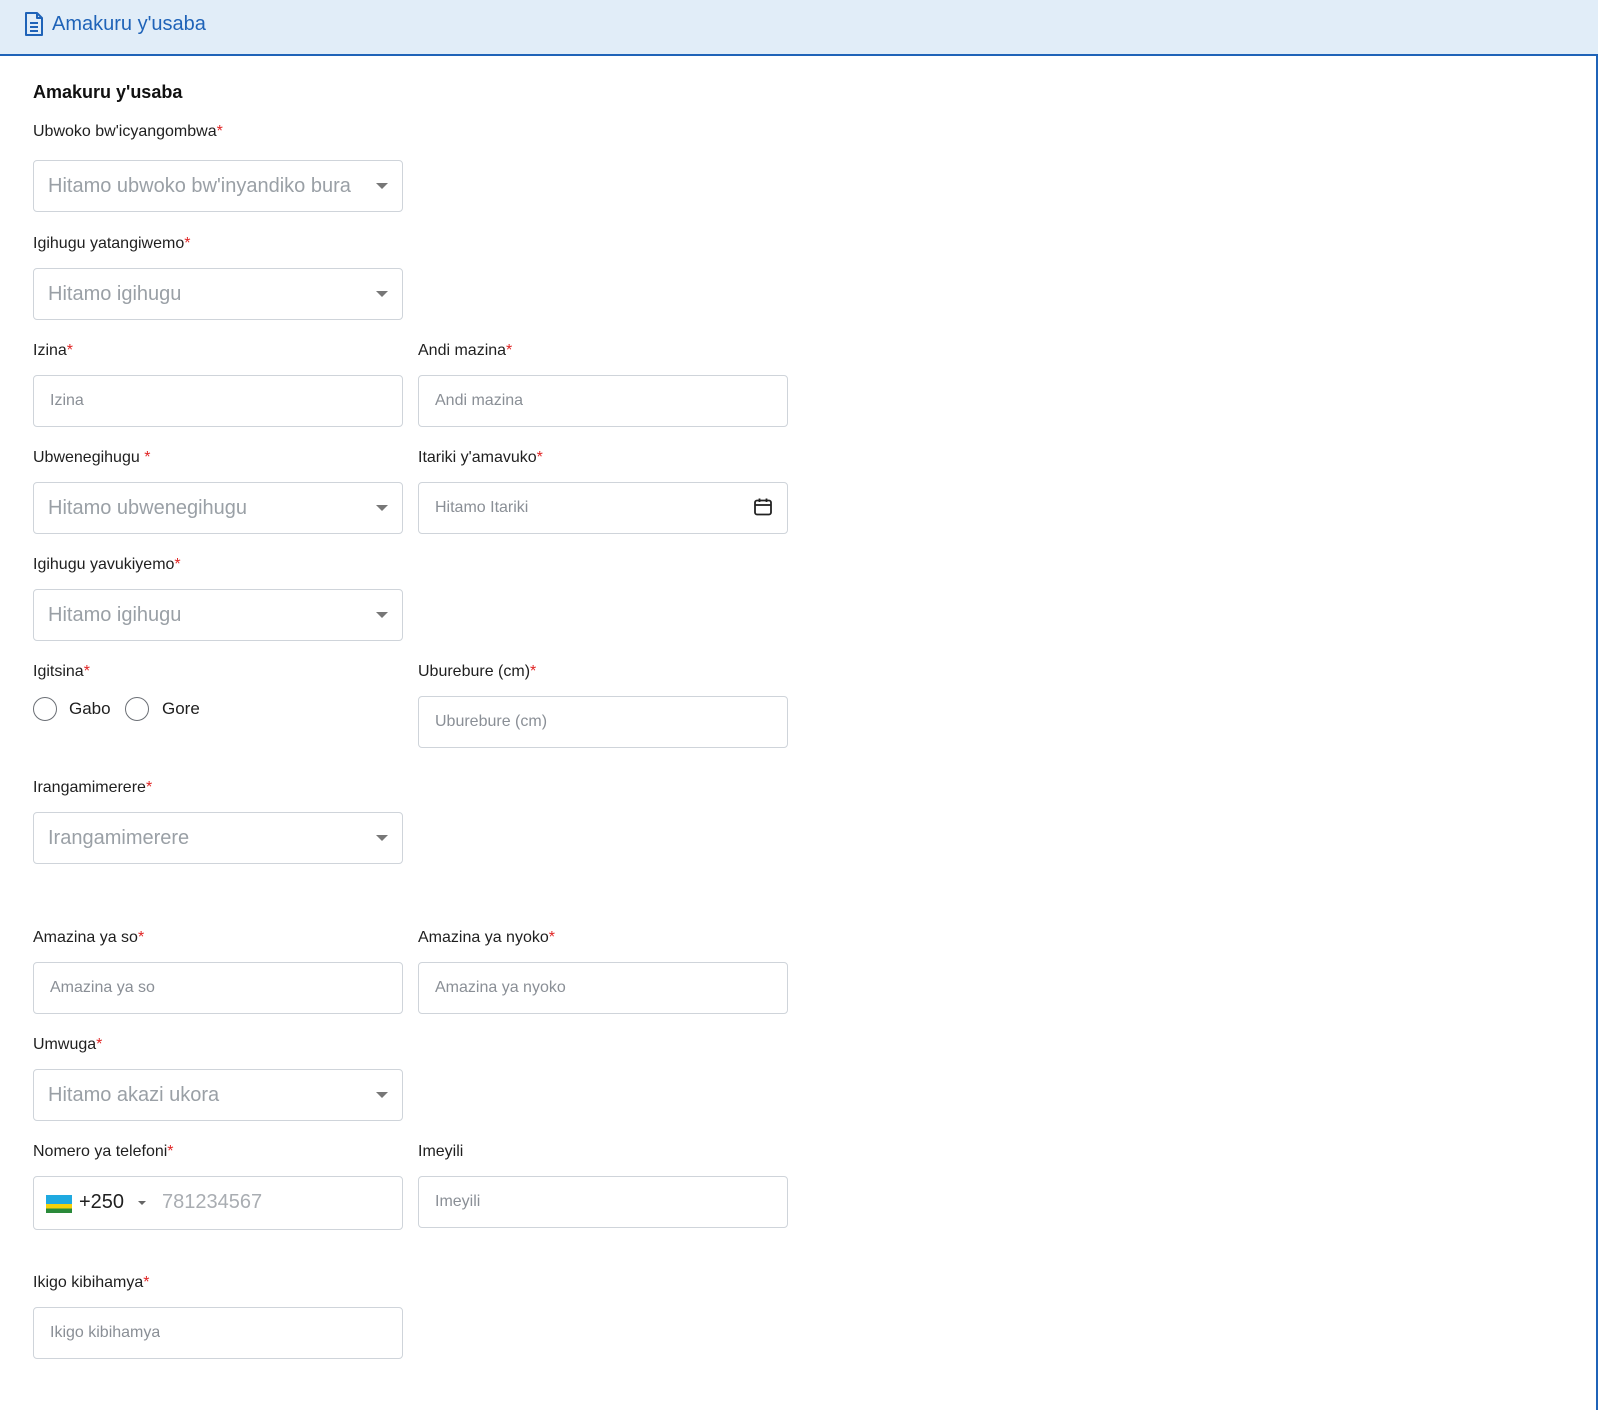 The width and height of the screenshot is (1600, 1410). I want to click on birth-date-input: Hitamo Itariki, so click(603, 508).